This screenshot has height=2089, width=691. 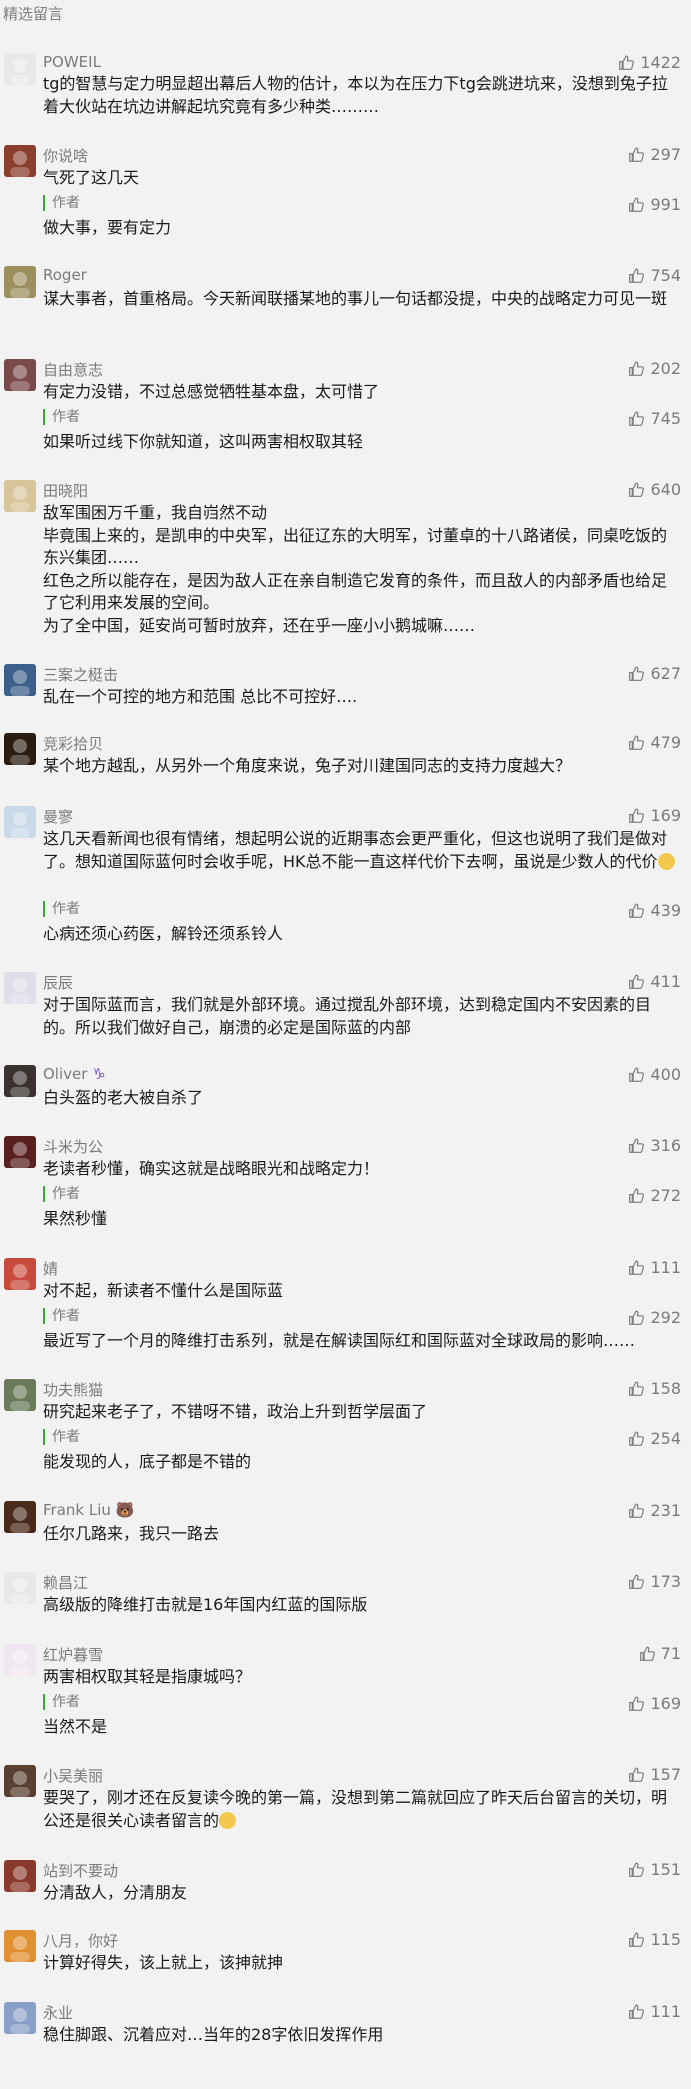 I want to click on like-button: 71, so click(x=660, y=1653).